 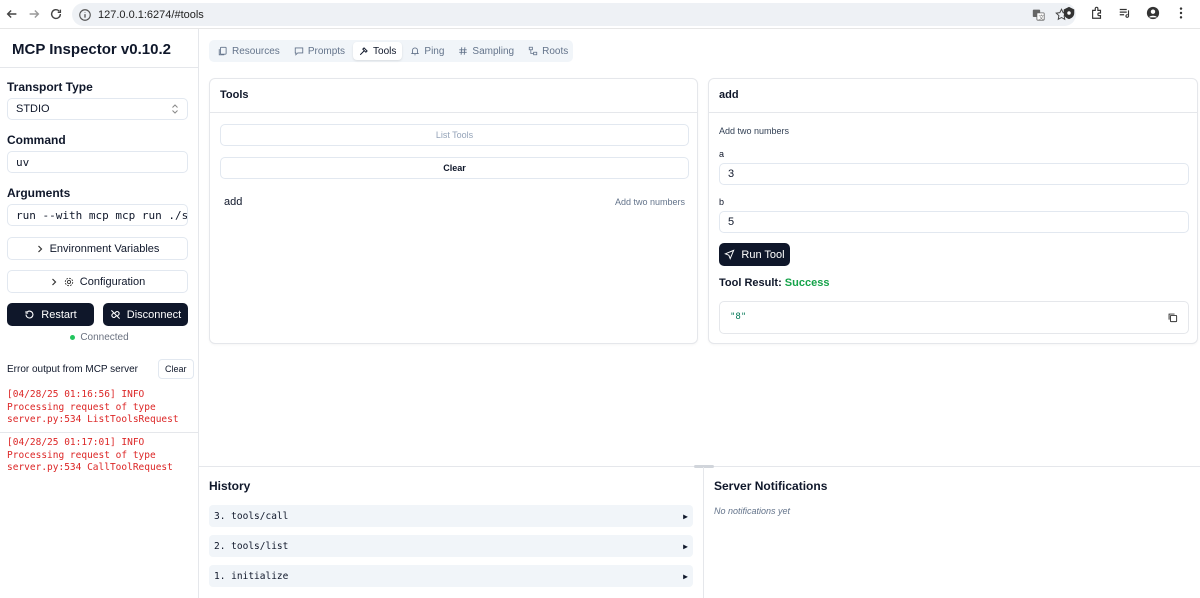 What do you see at coordinates (251, 546) in the screenshot?
I see `history-item-label: 2. tools/list` at bounding box center [251, 546].